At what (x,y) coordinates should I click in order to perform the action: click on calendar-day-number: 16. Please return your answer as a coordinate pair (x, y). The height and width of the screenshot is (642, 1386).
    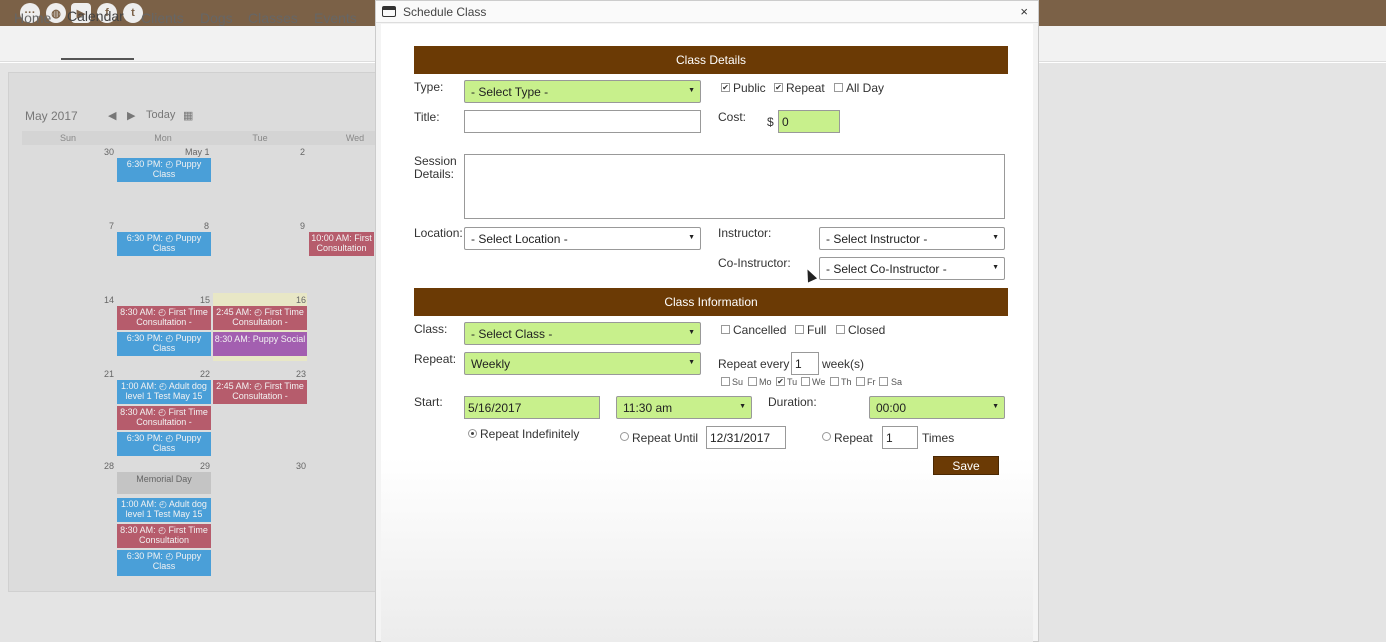
    Looking at the image, I should click on (301, 300).